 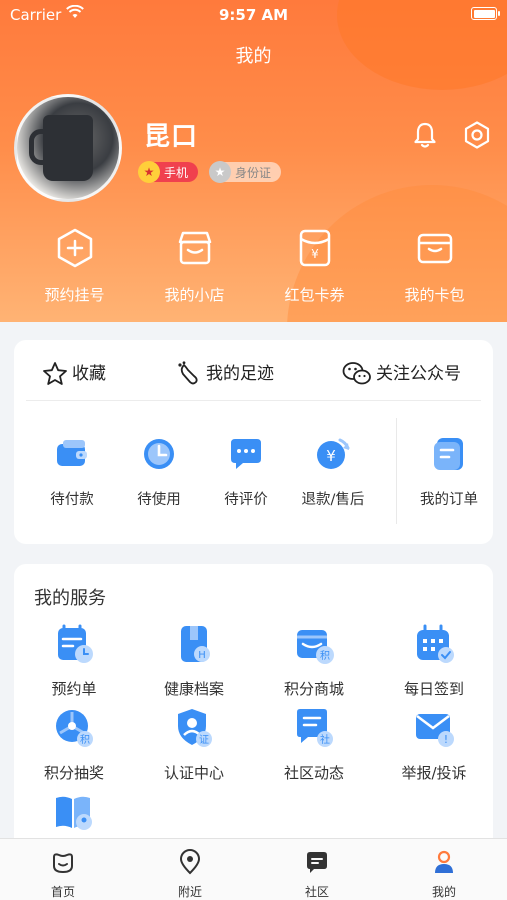 I want to click on report-mail-icon: !, so click(x=435, y=730).